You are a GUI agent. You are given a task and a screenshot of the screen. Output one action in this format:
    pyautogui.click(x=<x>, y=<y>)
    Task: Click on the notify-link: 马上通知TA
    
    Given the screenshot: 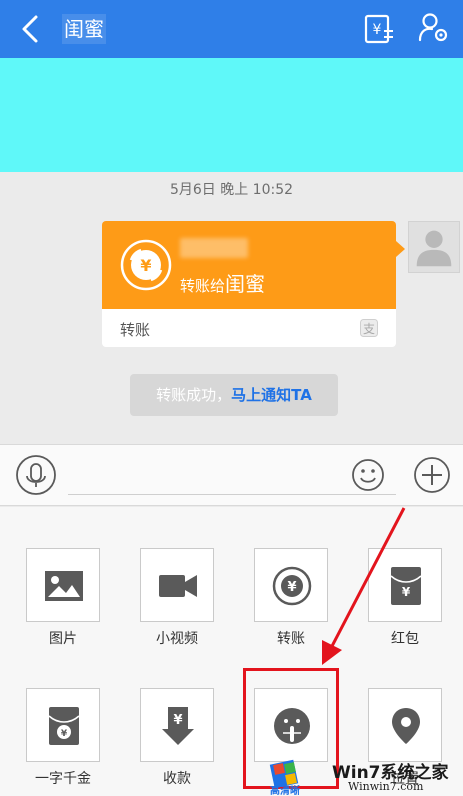 What is the action you would take?
    pyautogui.click(x=271, y=395)
    